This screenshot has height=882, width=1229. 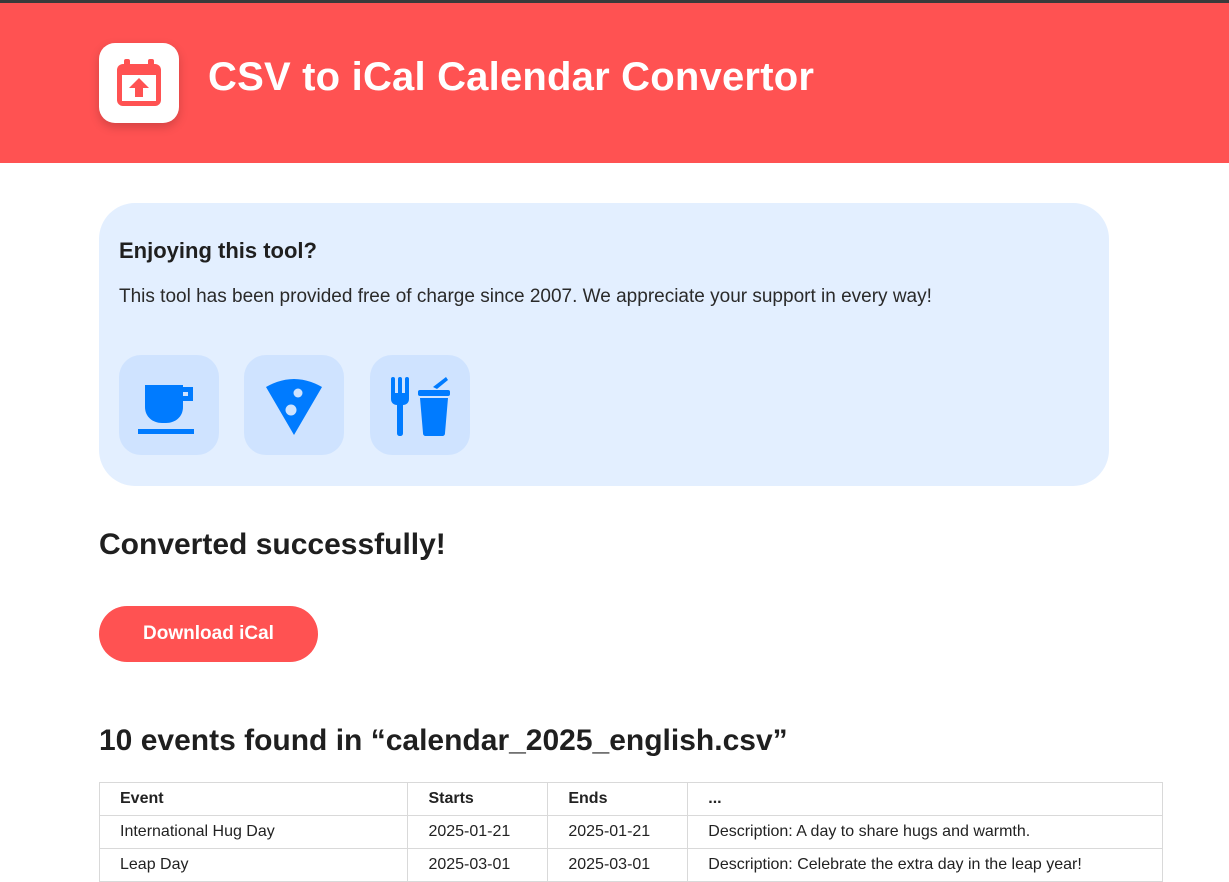 I want to click on donate-coffee-button, so click(x=169, y=405).